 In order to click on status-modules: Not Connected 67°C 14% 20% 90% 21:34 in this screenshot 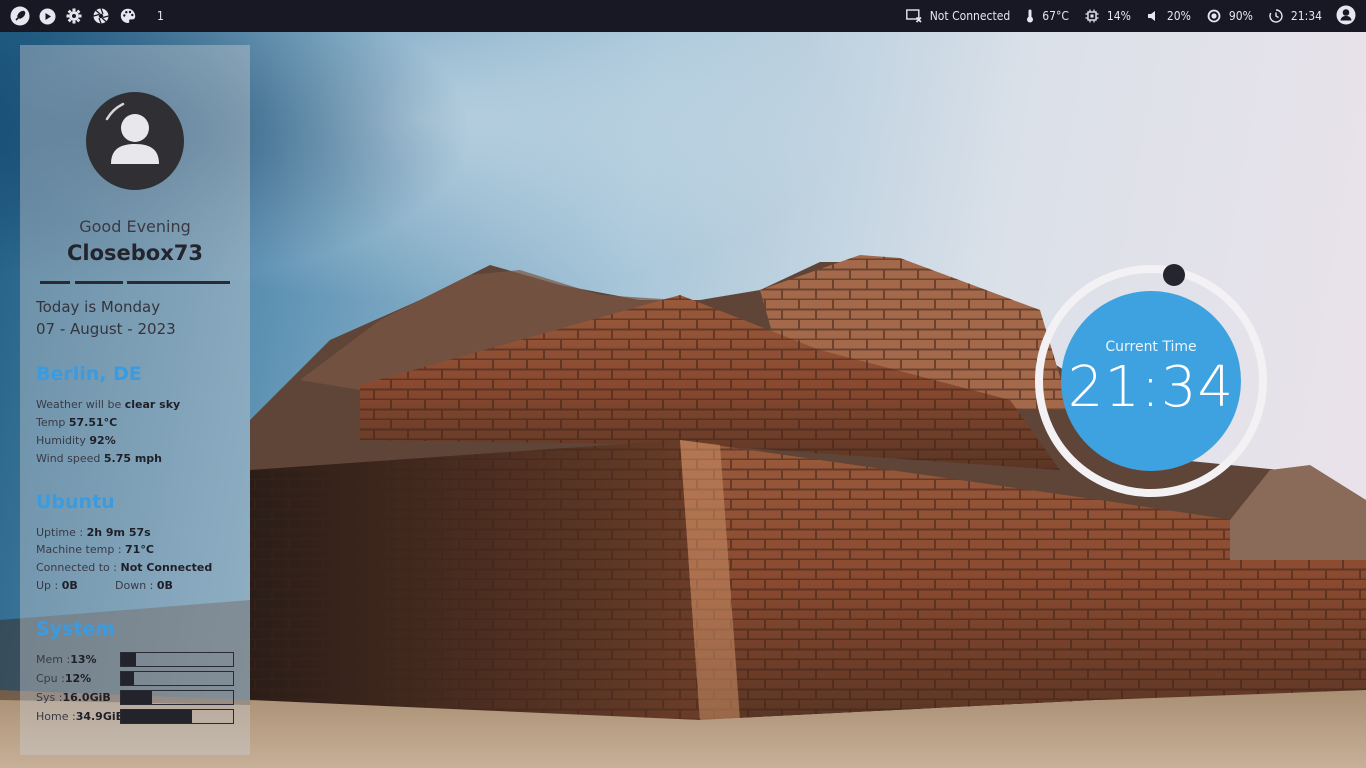, I will do `click(1128, 16)`.